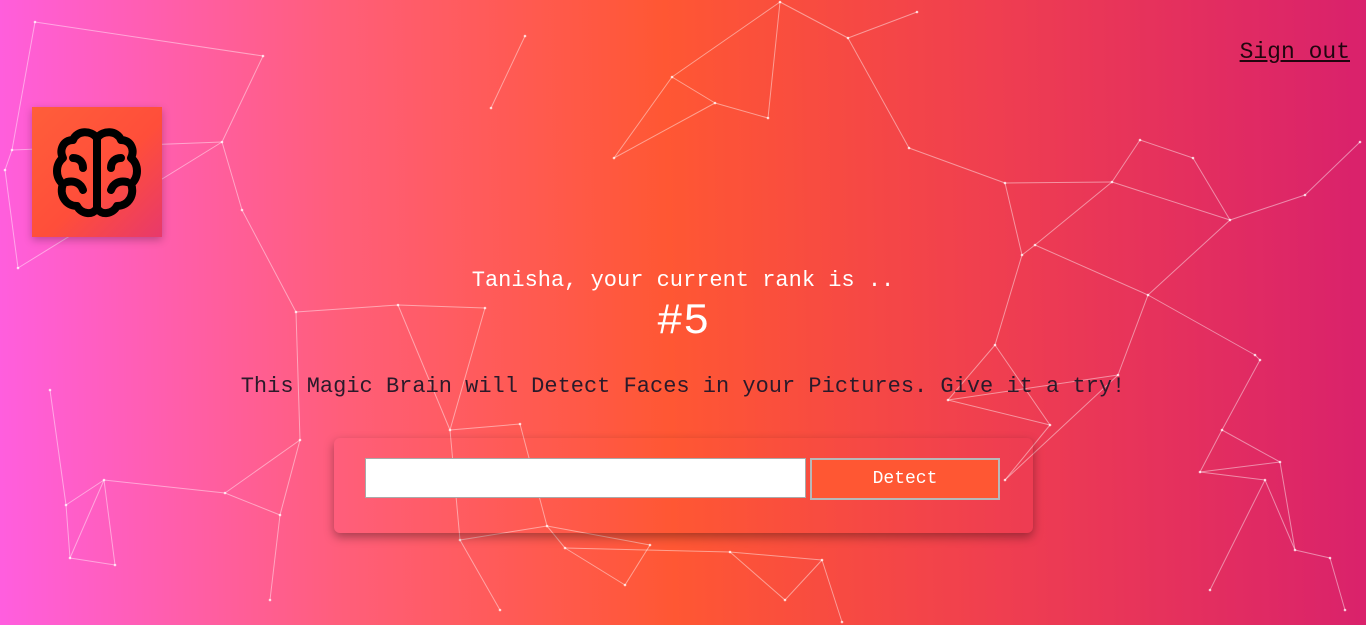 This screenshot has width=1366, height=625. I want to click on sign-out-link: Sign out, so click(1295, 52).